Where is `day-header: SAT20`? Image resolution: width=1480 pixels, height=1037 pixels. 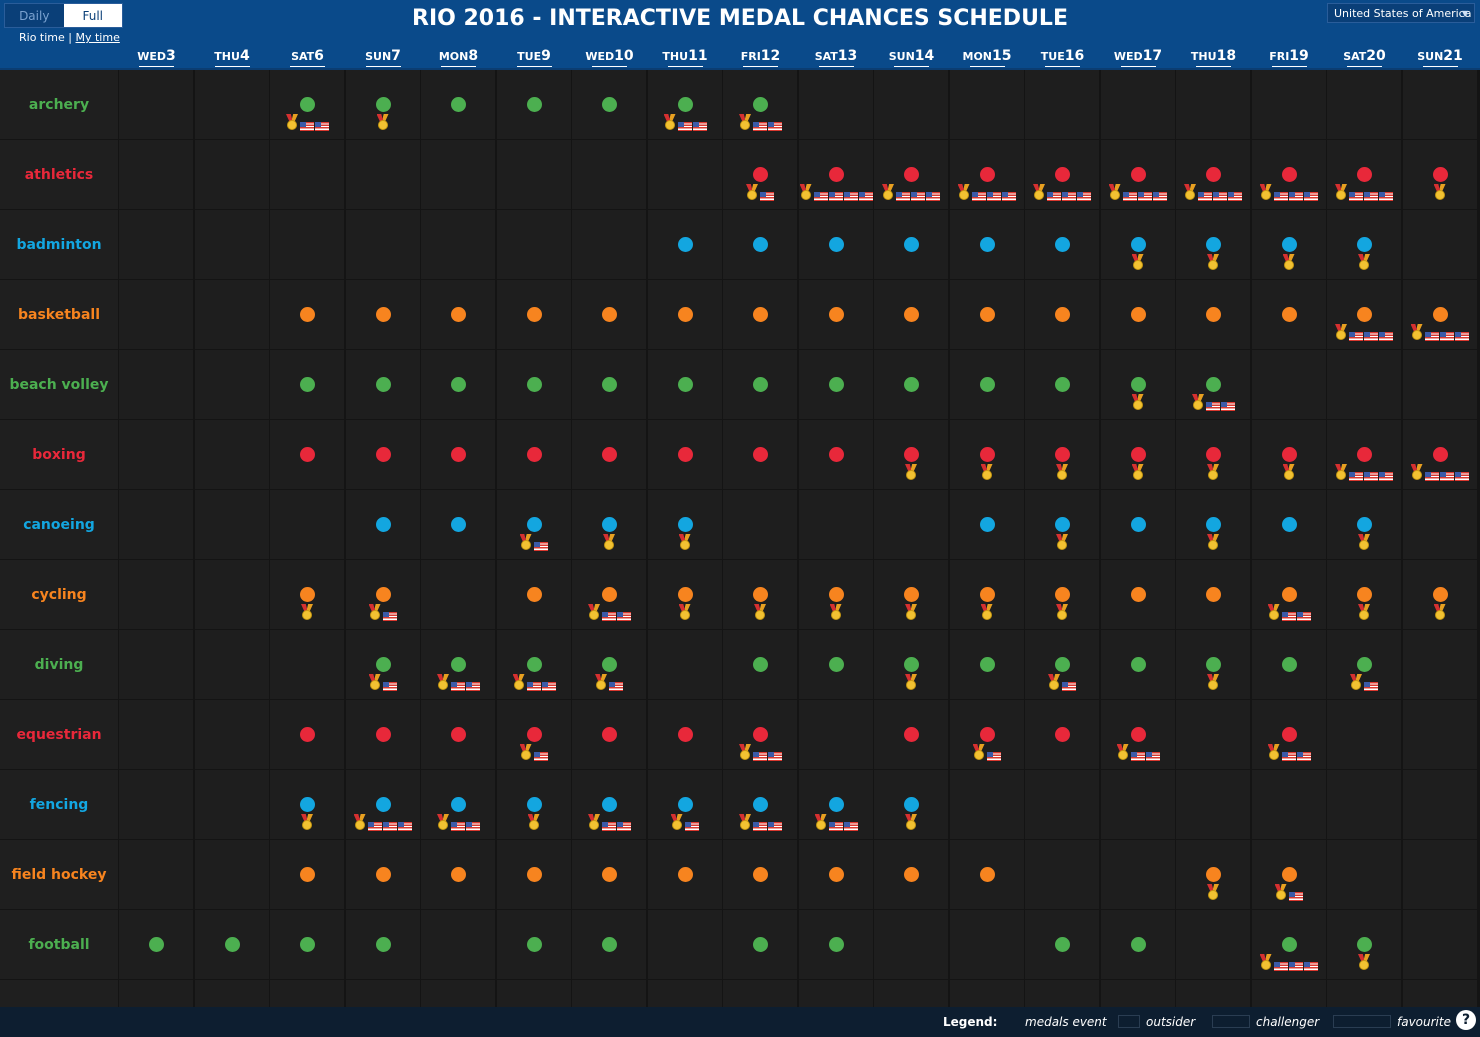 day-header: SAT20 is located at coordinates (1364, 57).